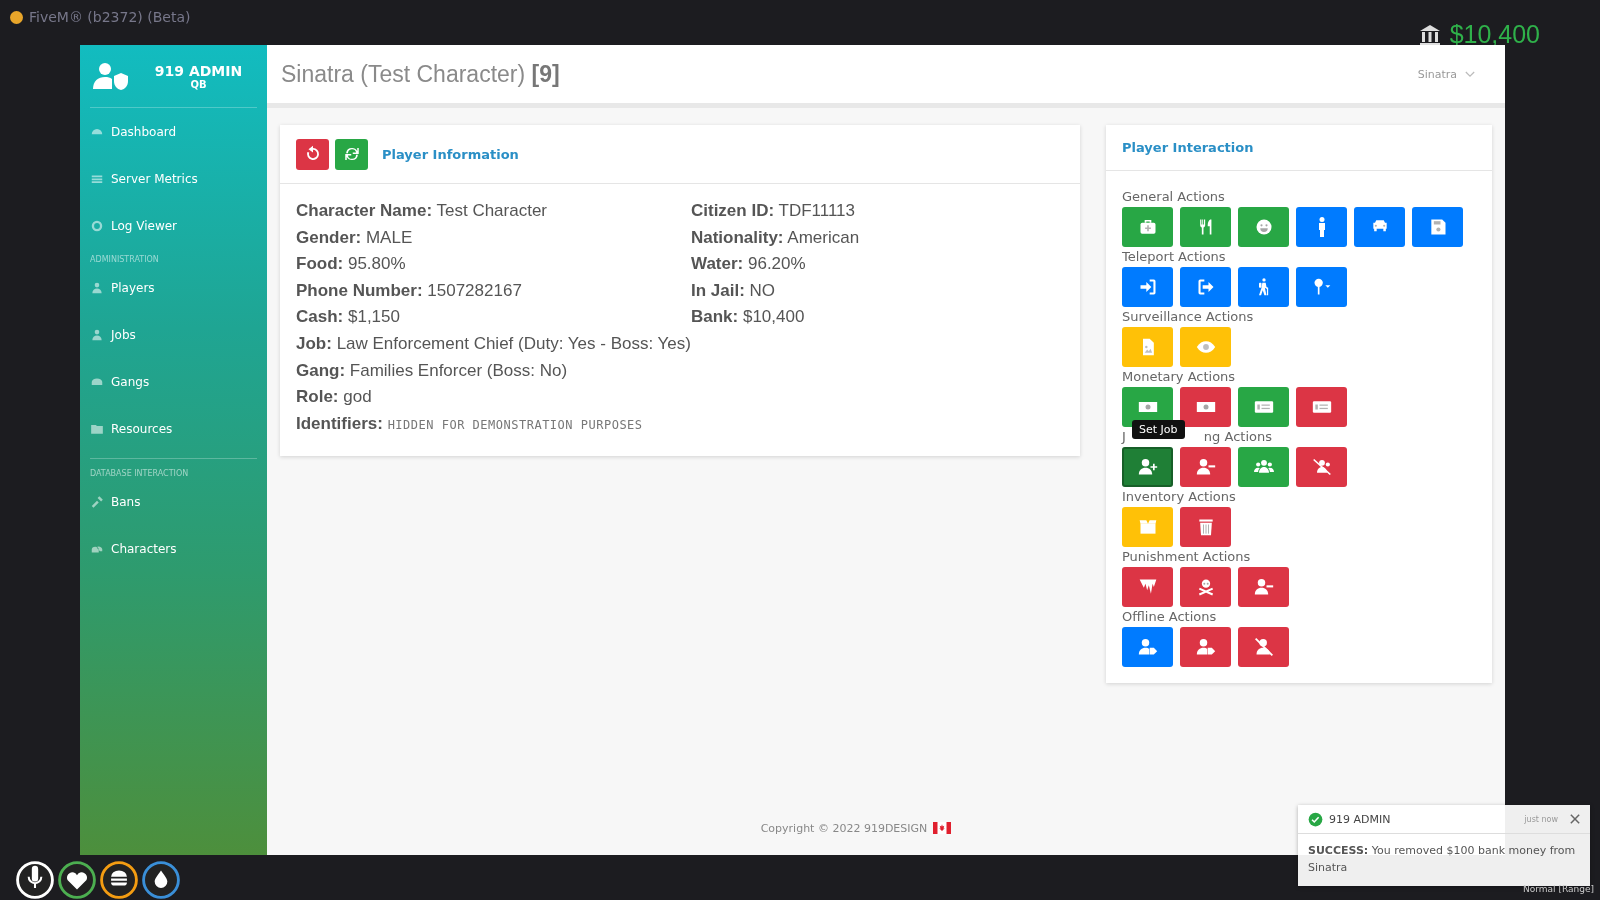 The width and height of the screenshot is (1600, 900). What do you see at coordinates (97, 225) in the screenshot?
I see `ring-icon` at bounding box center [97, 225].